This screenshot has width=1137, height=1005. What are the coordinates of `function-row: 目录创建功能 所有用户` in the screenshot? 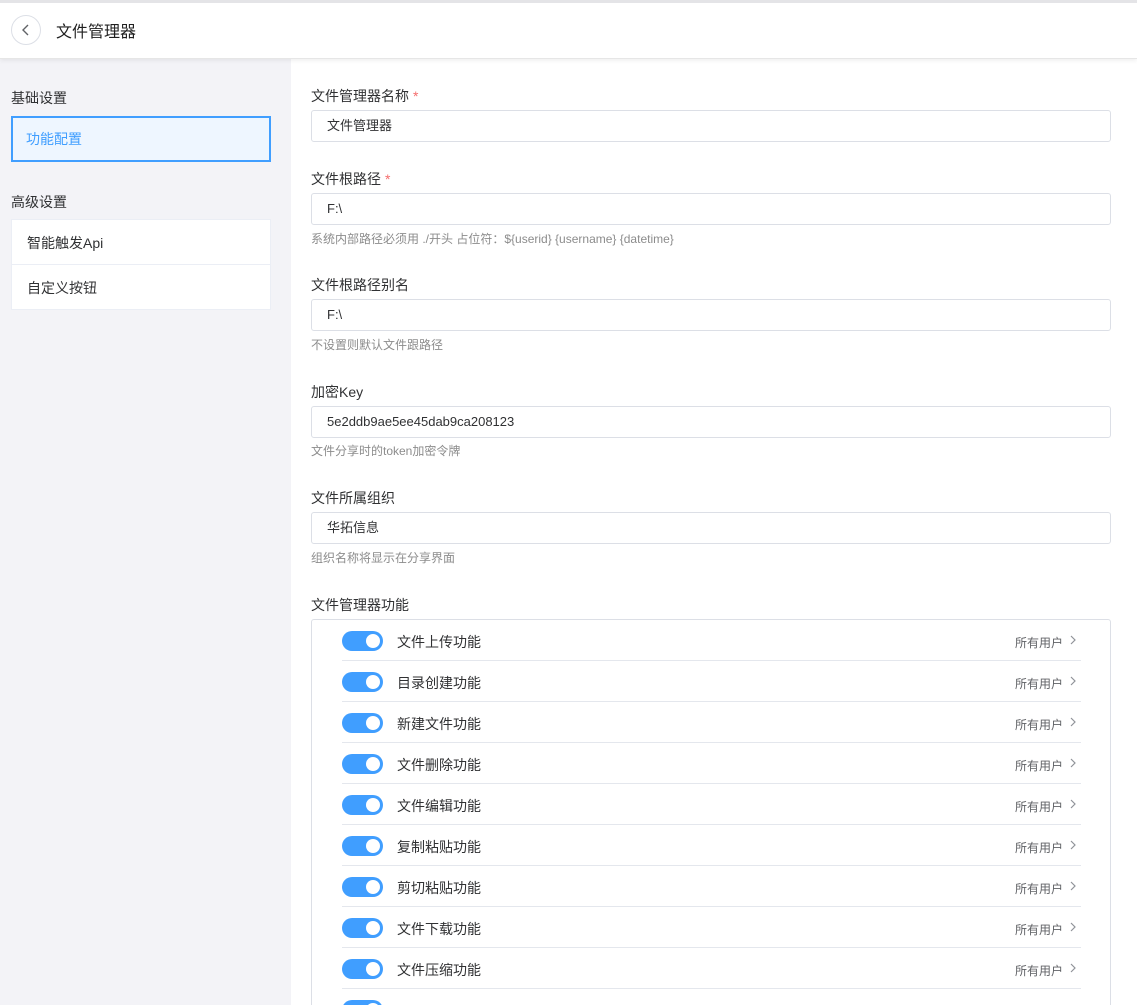 It's located at (711, 681).